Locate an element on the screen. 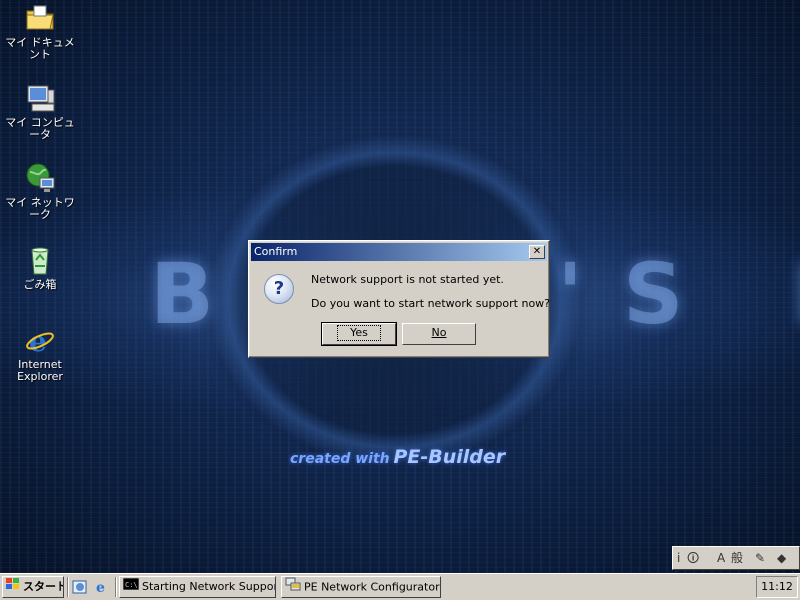  desktop-icon-label: Internet Explorer is located at coordinates (40, 370).